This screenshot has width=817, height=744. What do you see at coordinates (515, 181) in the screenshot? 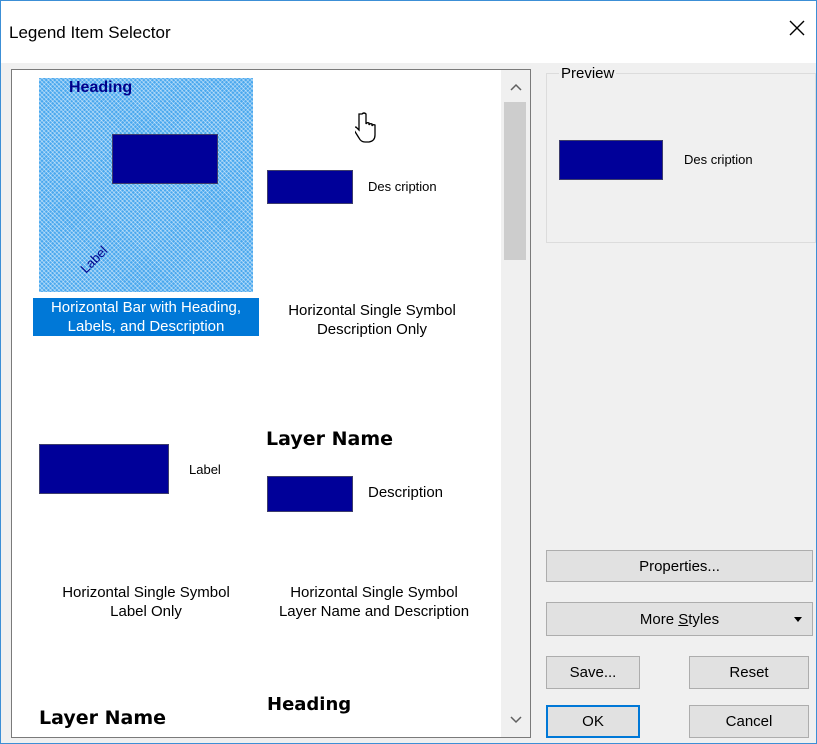
I see `scroll-thumb` at bounding box center [515, 181].